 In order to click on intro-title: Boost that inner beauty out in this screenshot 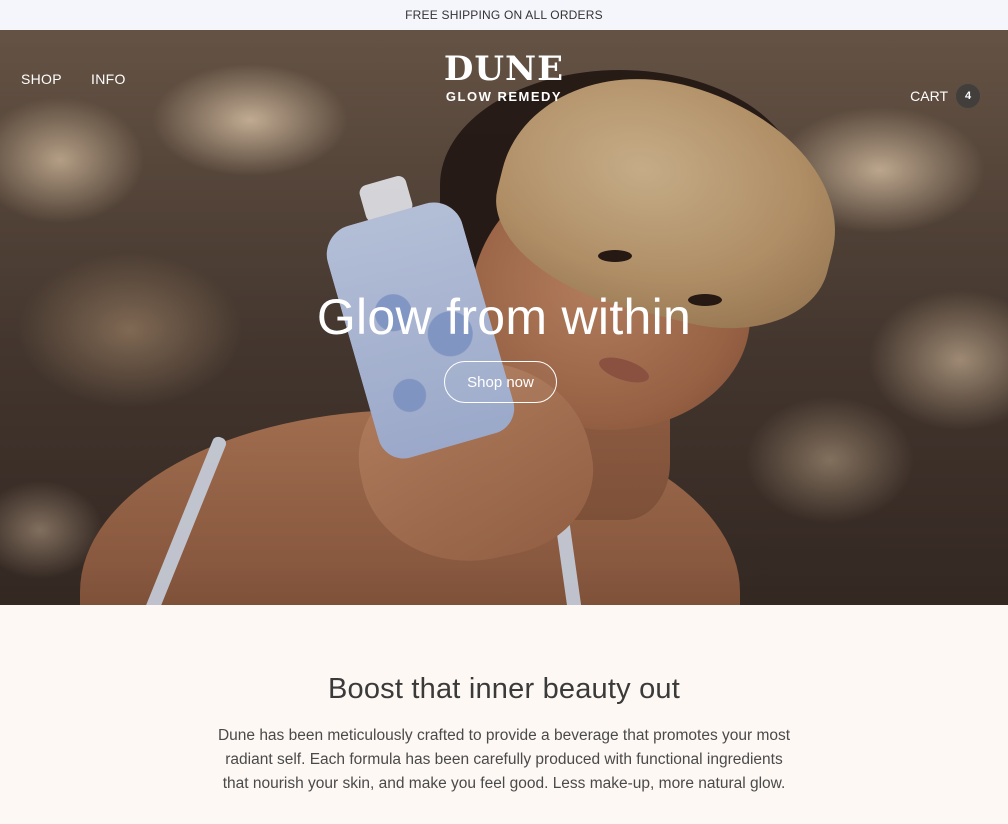, I will do `click(504, 689)`.